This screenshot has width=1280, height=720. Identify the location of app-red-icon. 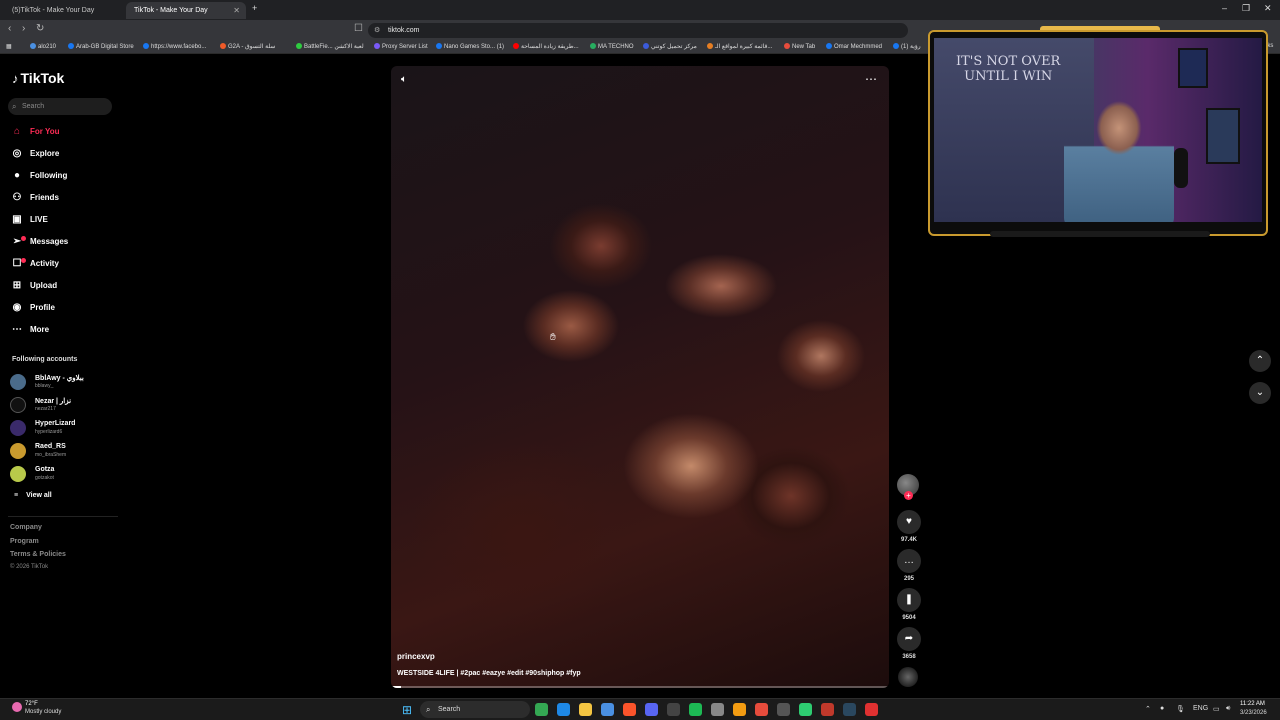
(827, 709).